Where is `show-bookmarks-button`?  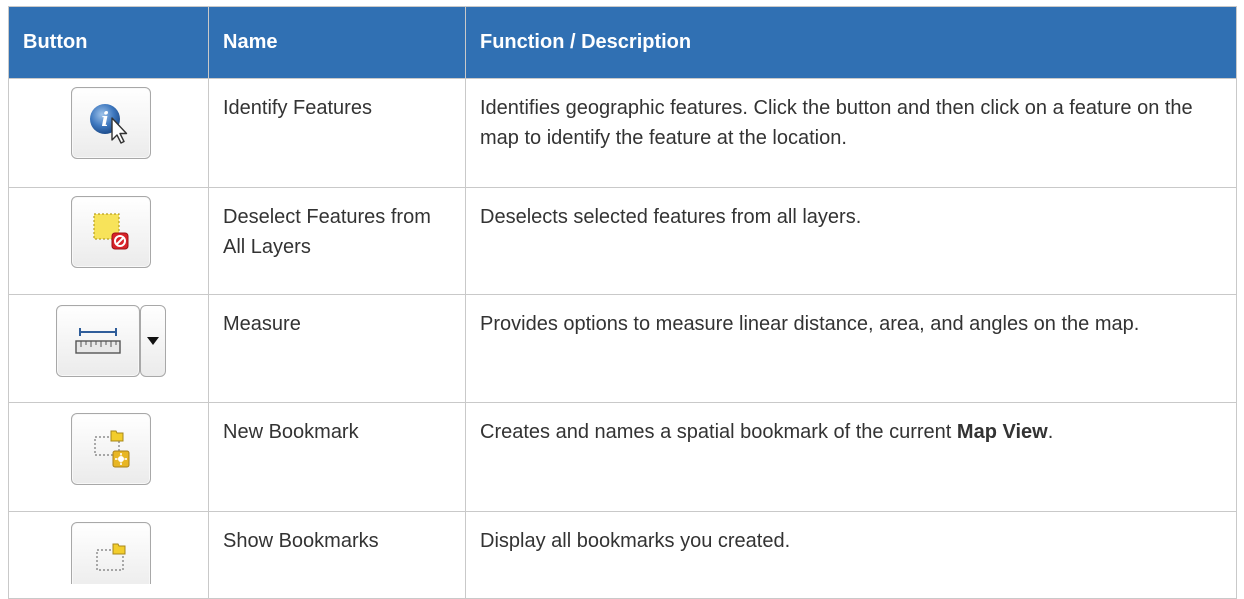 show-bookmarks-button is located at coordinates (111, 553).